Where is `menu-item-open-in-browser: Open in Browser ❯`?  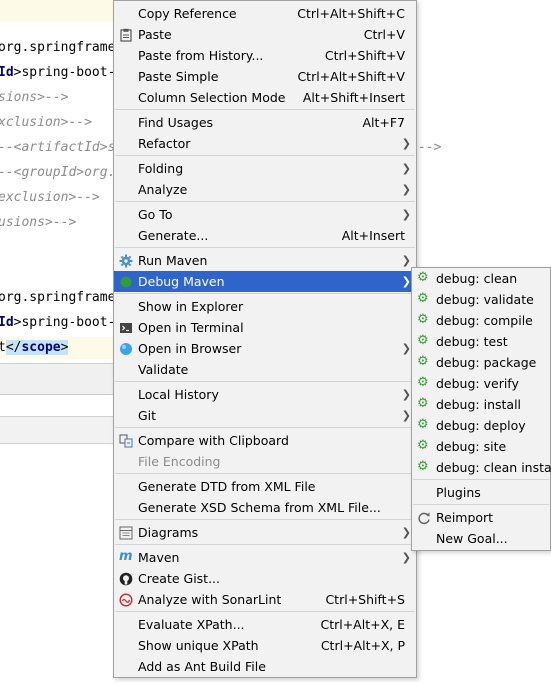 menu-item-open-in-browser: Open in Browser ❯ is located at coordinates (265, 348).